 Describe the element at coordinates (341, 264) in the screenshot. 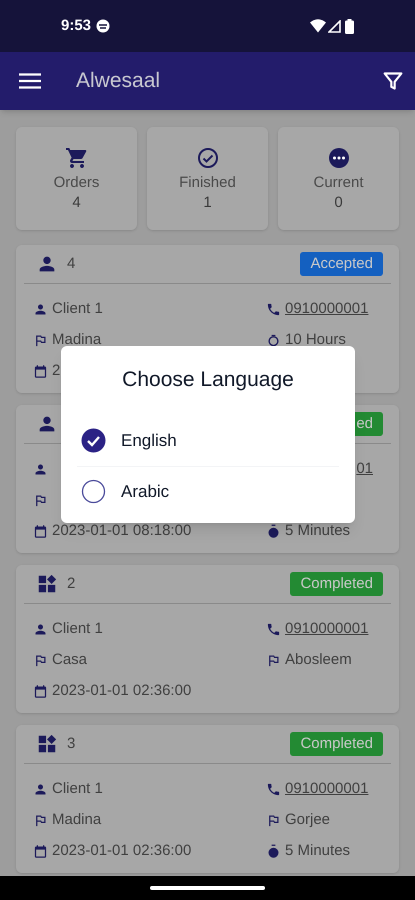

I see `status-badge: Accepted` at that location.